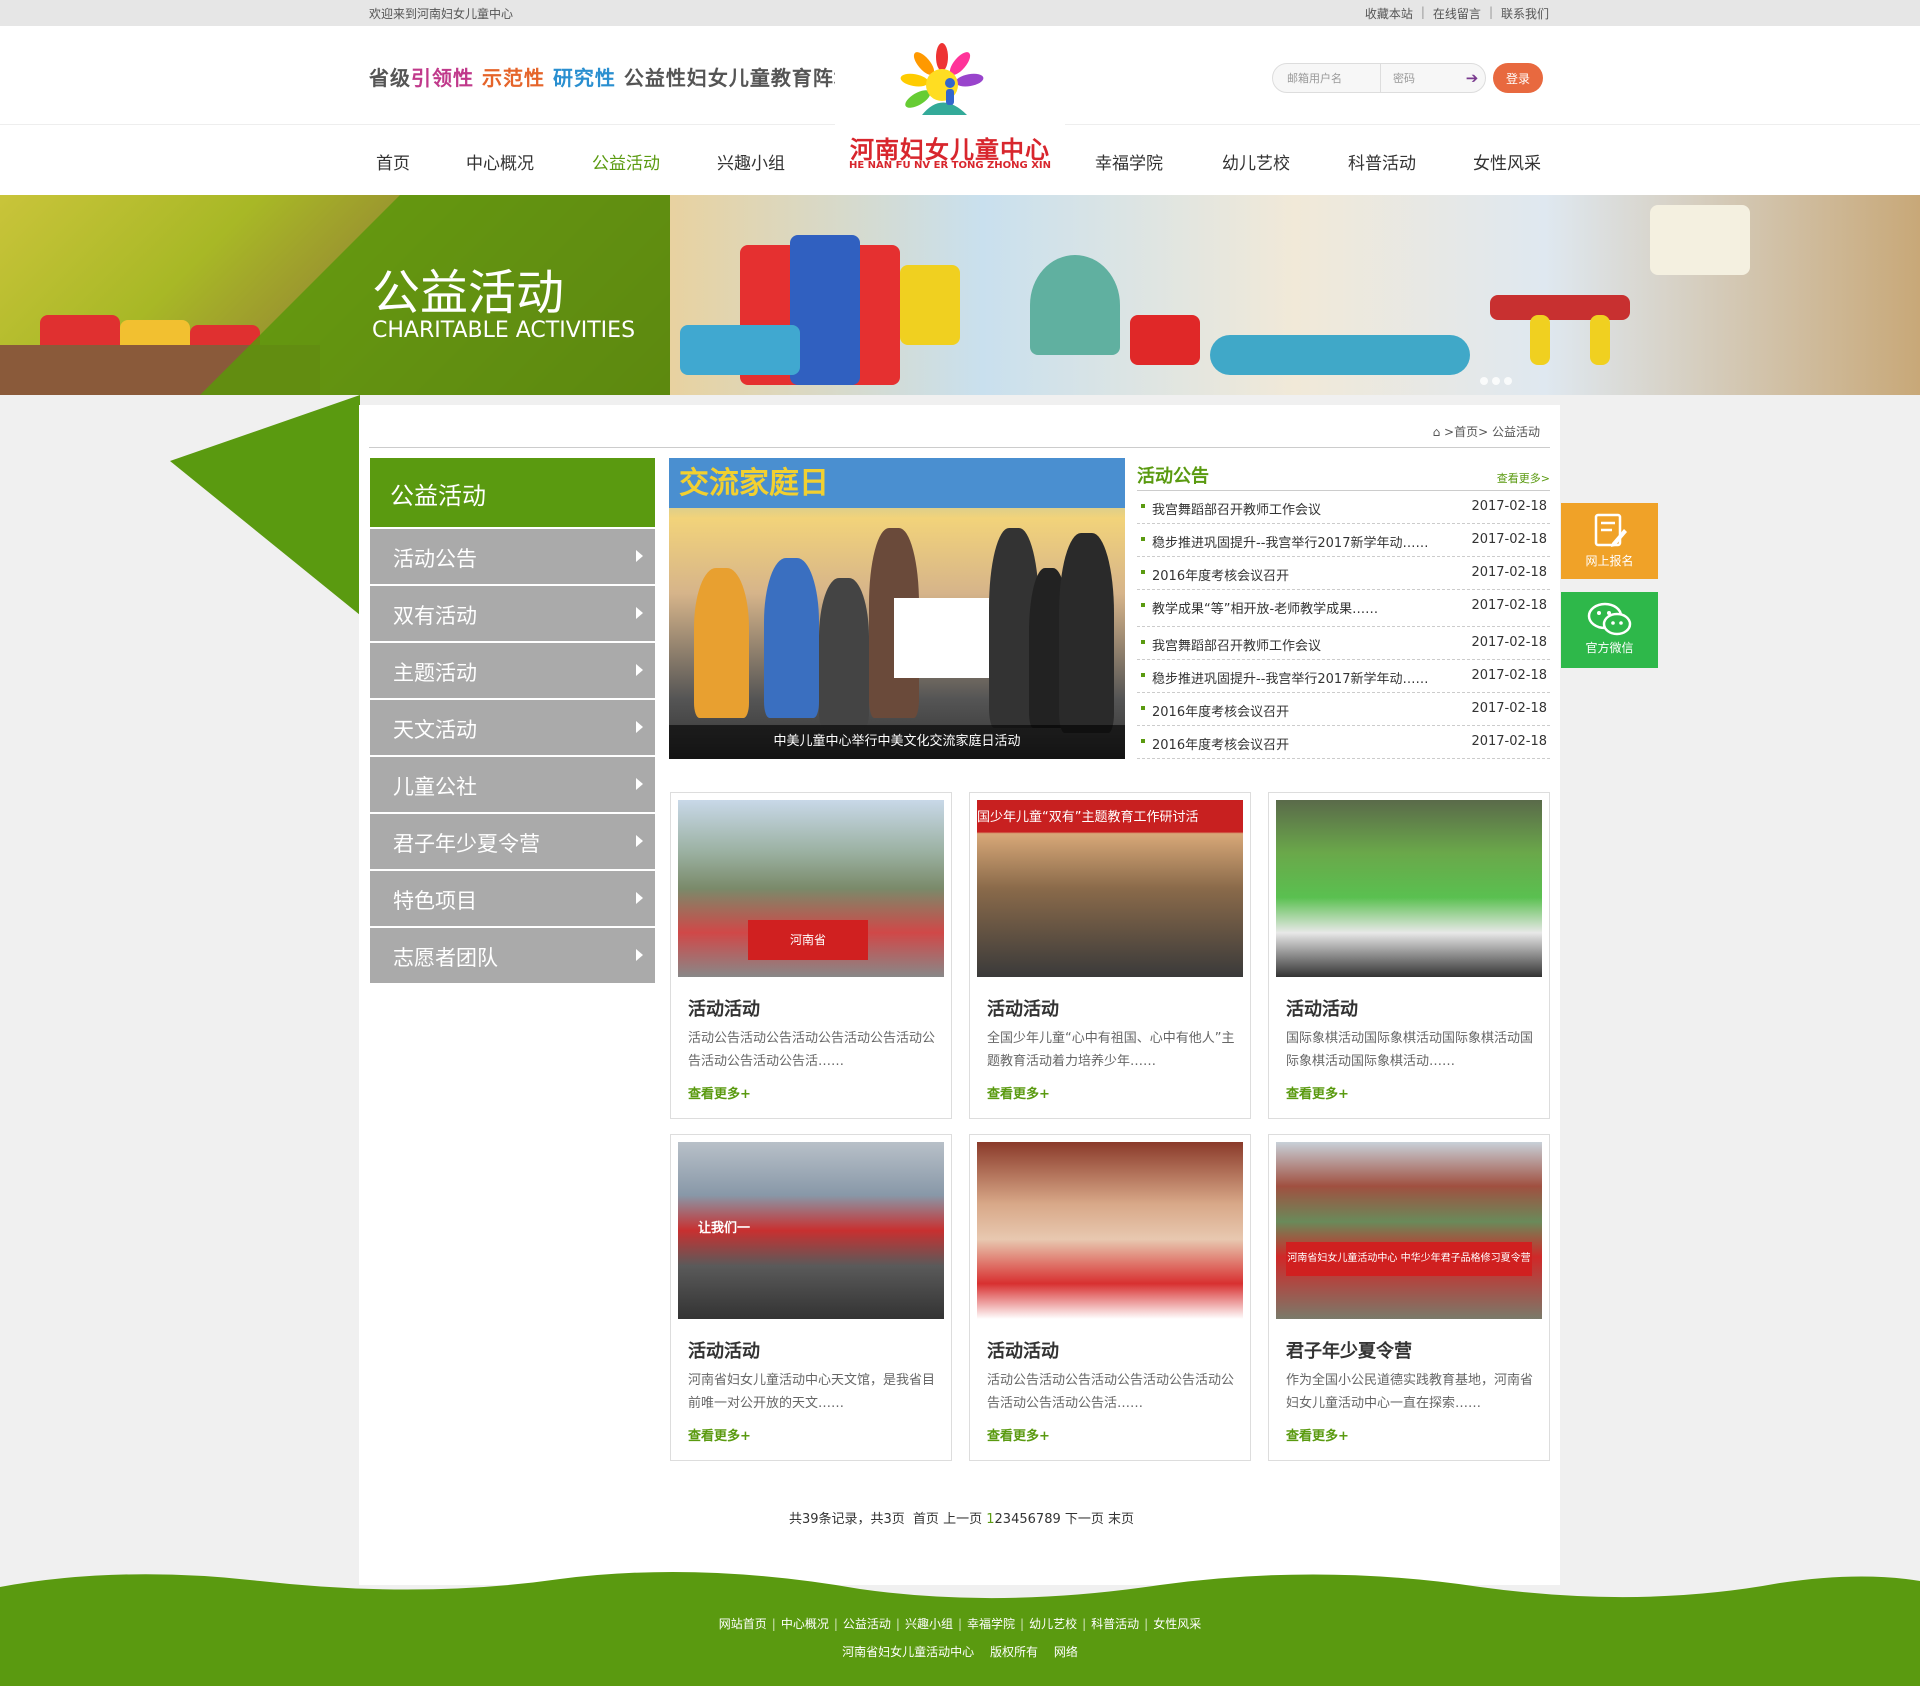 This screenshot has width=1920, height=1686. Describe the element at coordinates (1115, 1624) in the screenshot. I see `footer-link: 科普活动` at that location.